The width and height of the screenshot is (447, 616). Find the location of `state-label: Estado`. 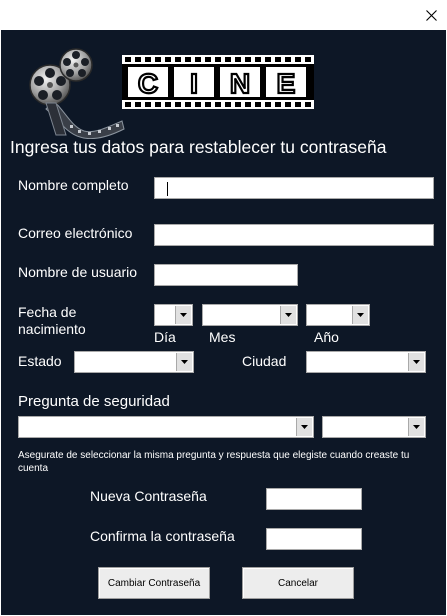

state-label: Estado is located at coordinates (40, 361).